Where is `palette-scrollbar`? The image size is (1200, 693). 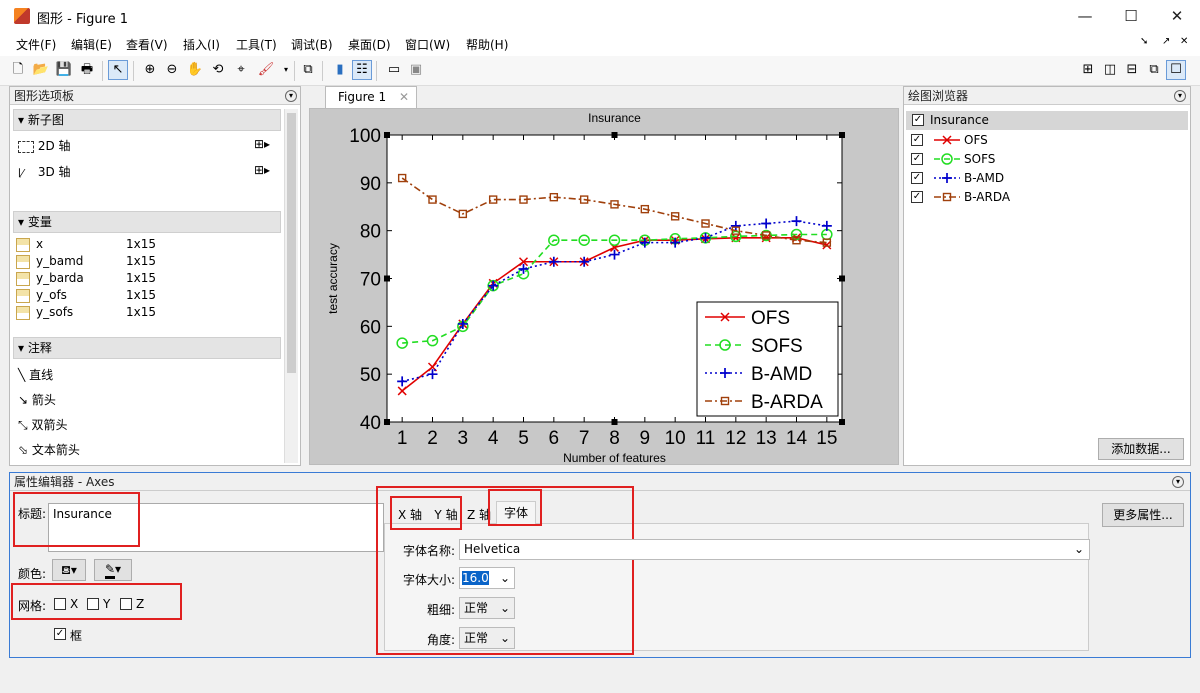 palette-scrollbar is located at coordinates (291, 286).